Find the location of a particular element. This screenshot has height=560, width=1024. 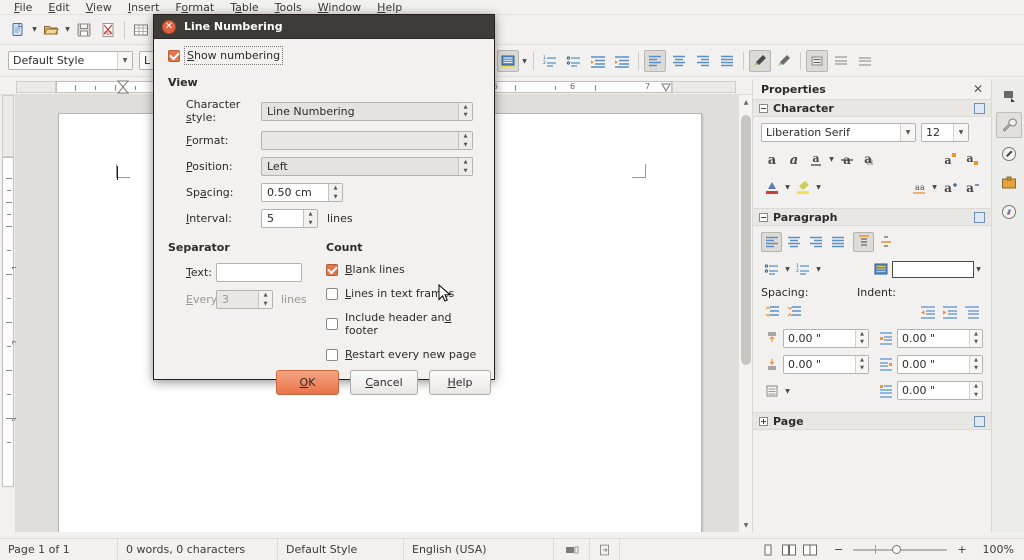

underline-button: a is located at coordinates (815, 159).